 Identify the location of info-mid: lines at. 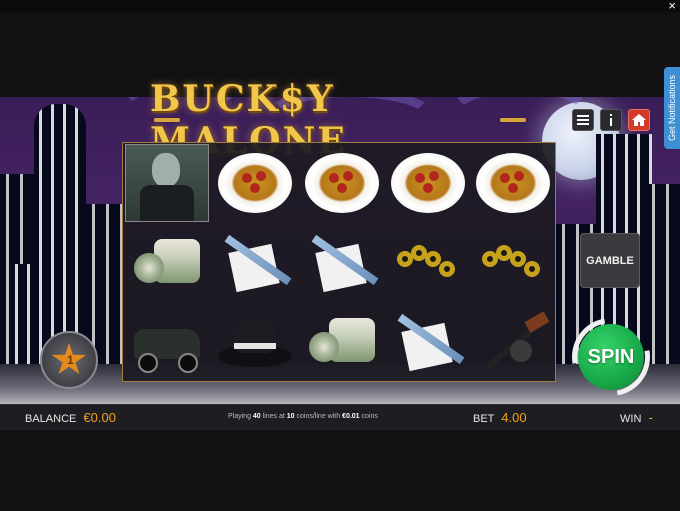
(273, 416).